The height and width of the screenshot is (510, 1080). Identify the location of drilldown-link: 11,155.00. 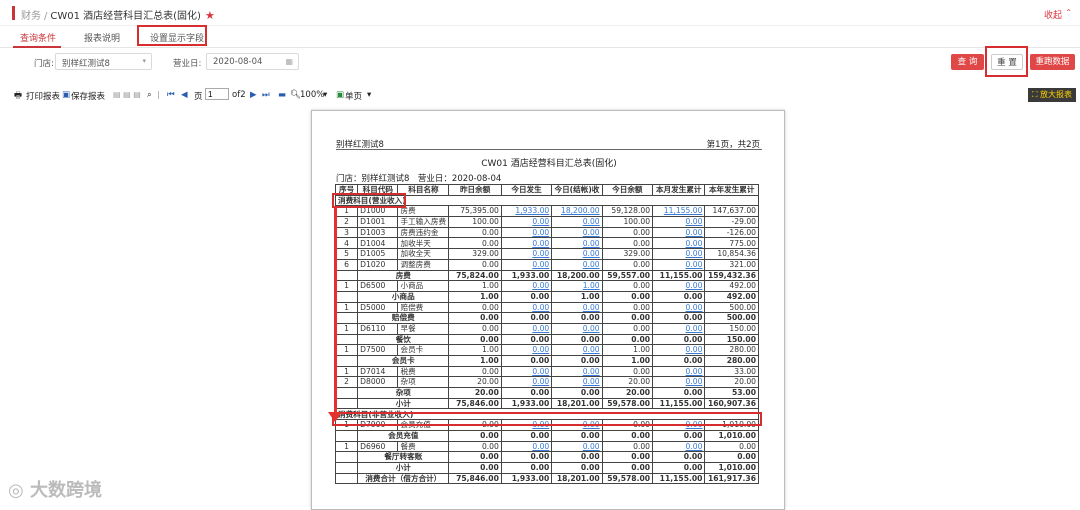
(683, 210).